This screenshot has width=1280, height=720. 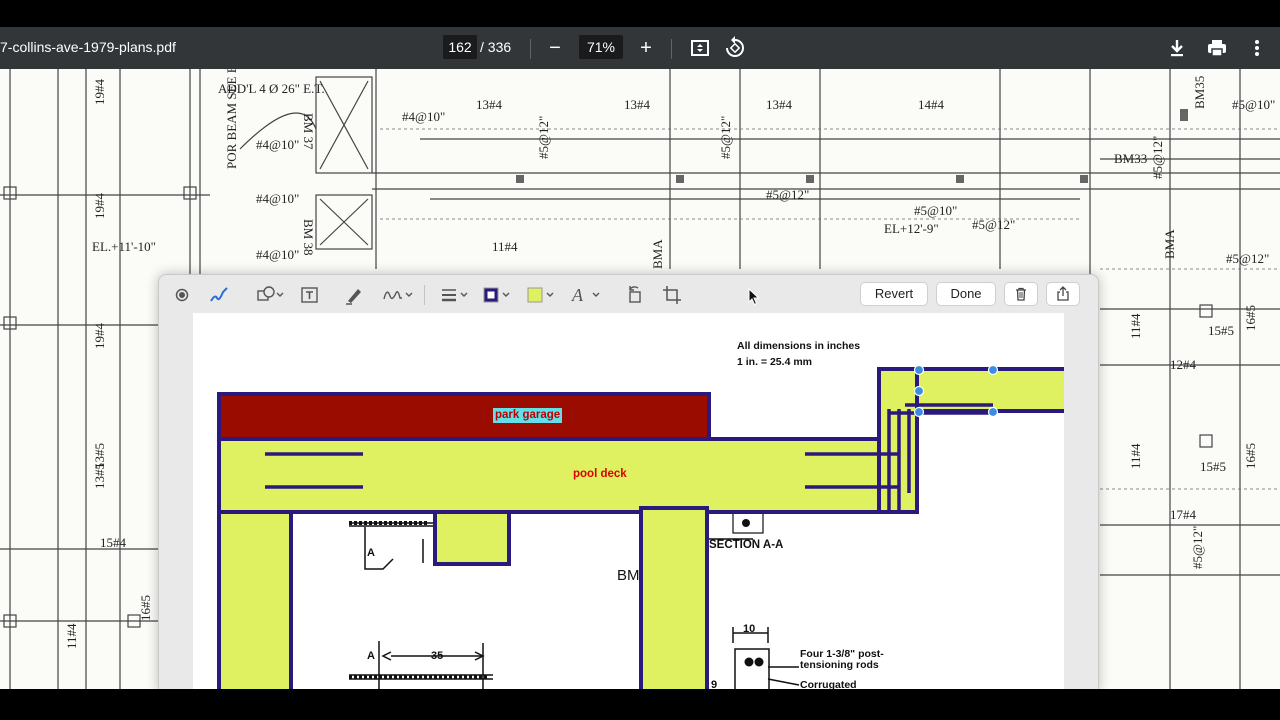 I want to click on revert-button: Revert, so click(x=894, y=294).